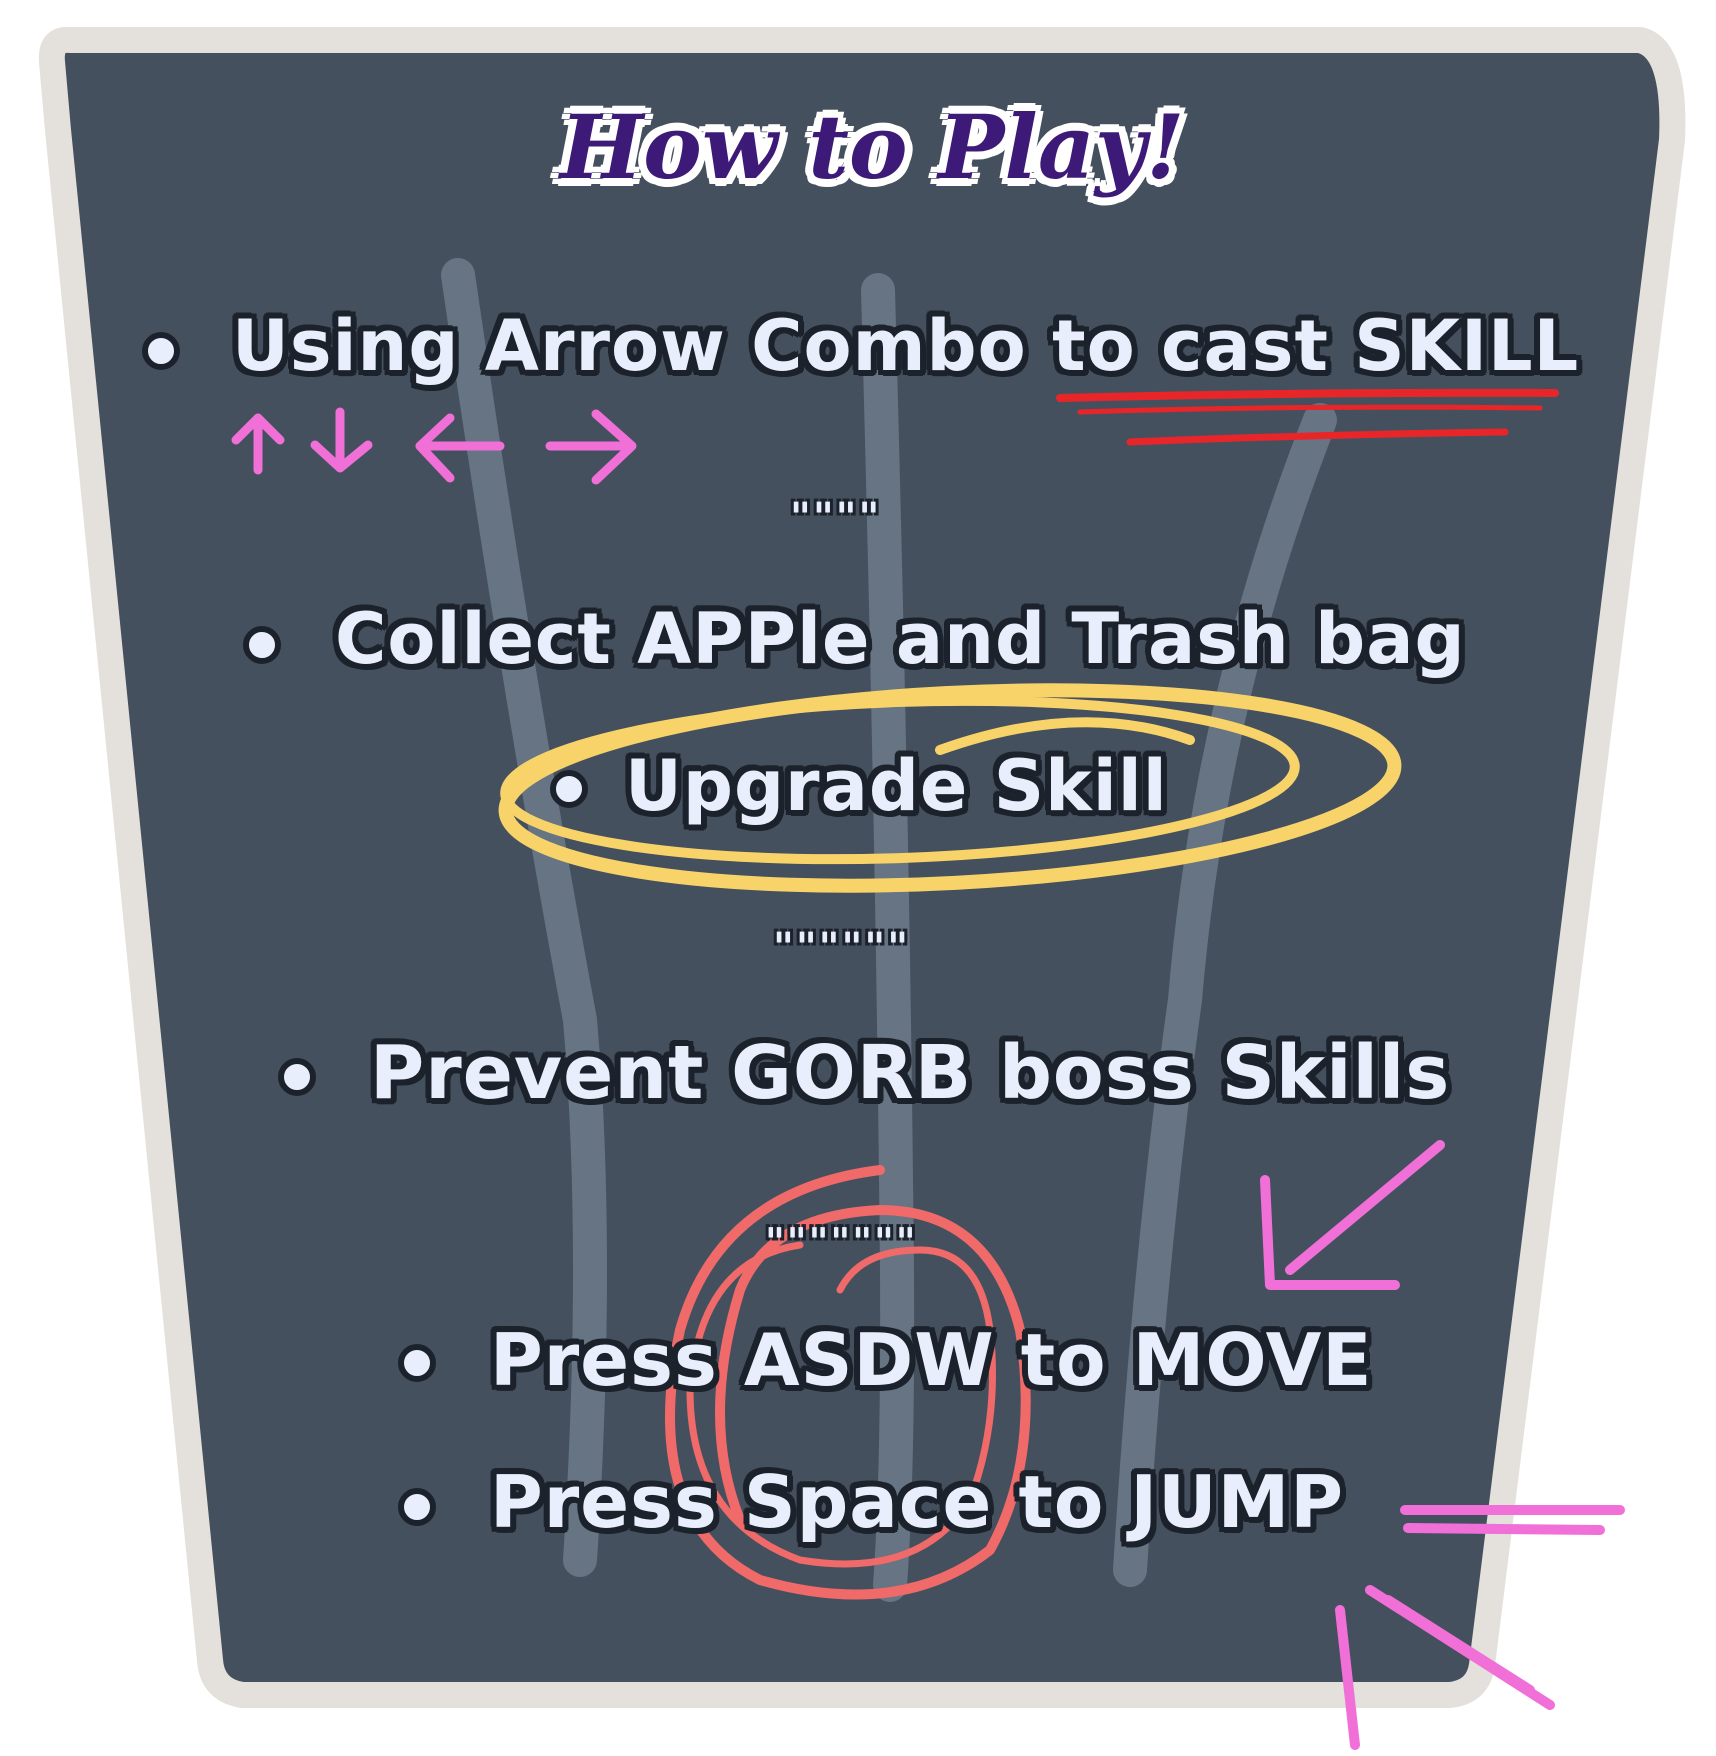 Image resolution: width=1716 pixels, height=1756 pixels. Describe the element at coordinates (931, 1360) in the screenshot. I see `instruction-move: Press ASDW to MOVE` at that location.